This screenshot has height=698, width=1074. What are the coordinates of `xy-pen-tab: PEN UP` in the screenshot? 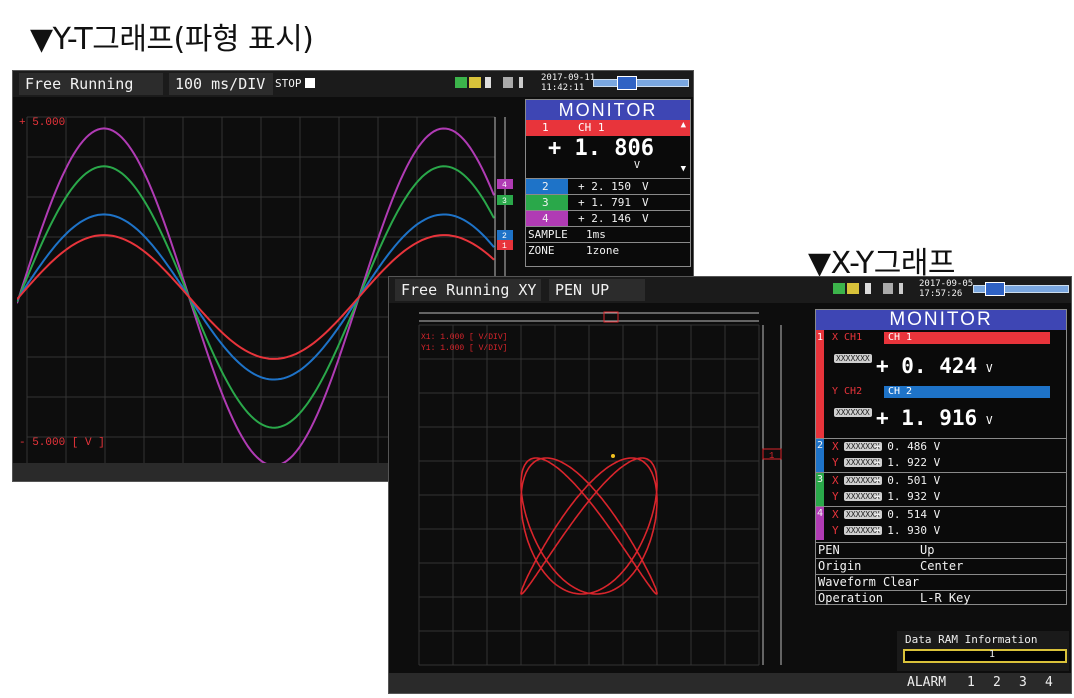 It's located at (597, 290).